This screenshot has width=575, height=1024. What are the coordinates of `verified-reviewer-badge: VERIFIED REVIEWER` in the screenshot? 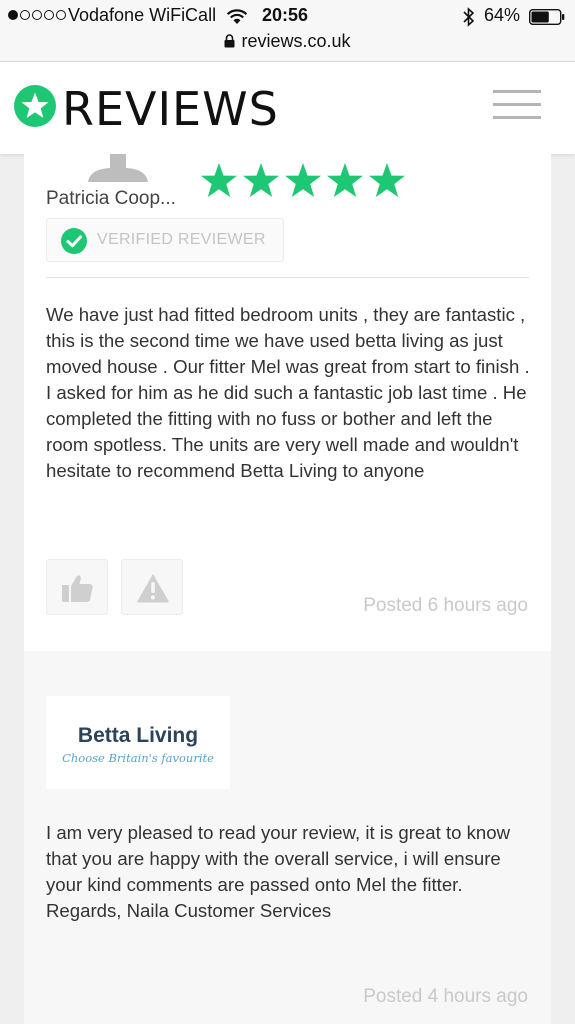 It's located at (165, 240).